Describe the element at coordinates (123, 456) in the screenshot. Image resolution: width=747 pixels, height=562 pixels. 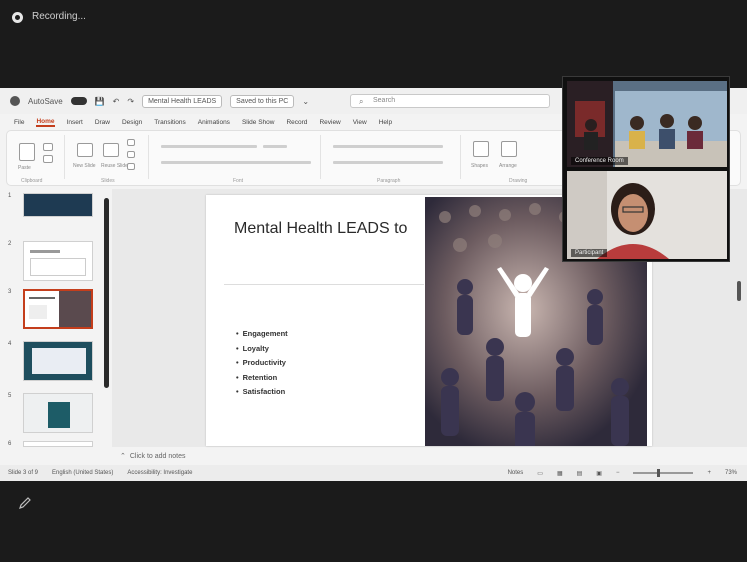
I see `chevron-up-icon: ⌃` at that location.